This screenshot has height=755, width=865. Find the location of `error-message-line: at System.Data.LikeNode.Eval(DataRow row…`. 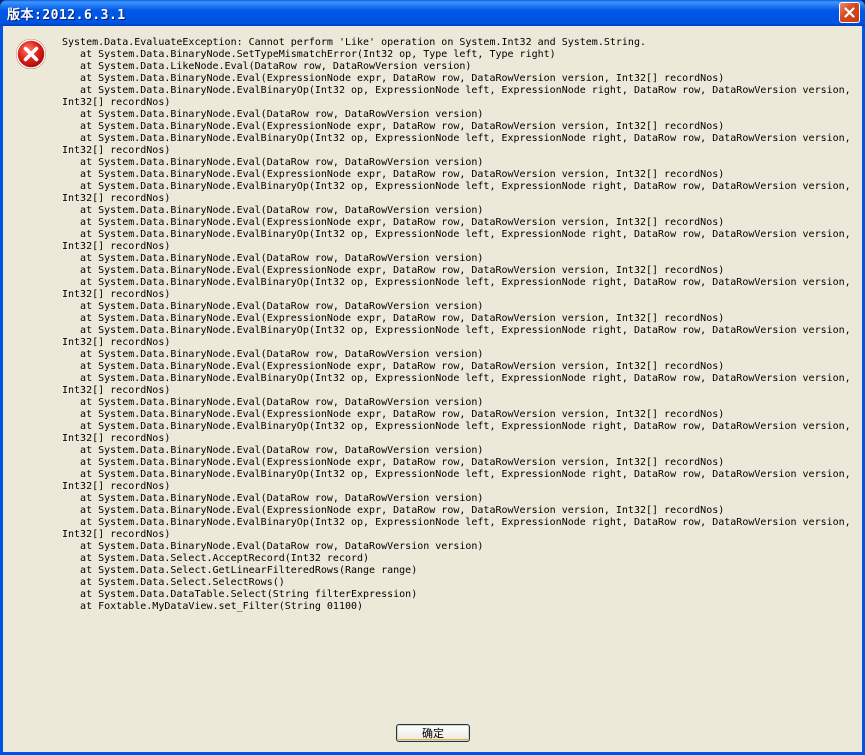

error-message-line: at System.Data.LikeNode.Eval(DataRow row… is located at coordinates (267, 66).